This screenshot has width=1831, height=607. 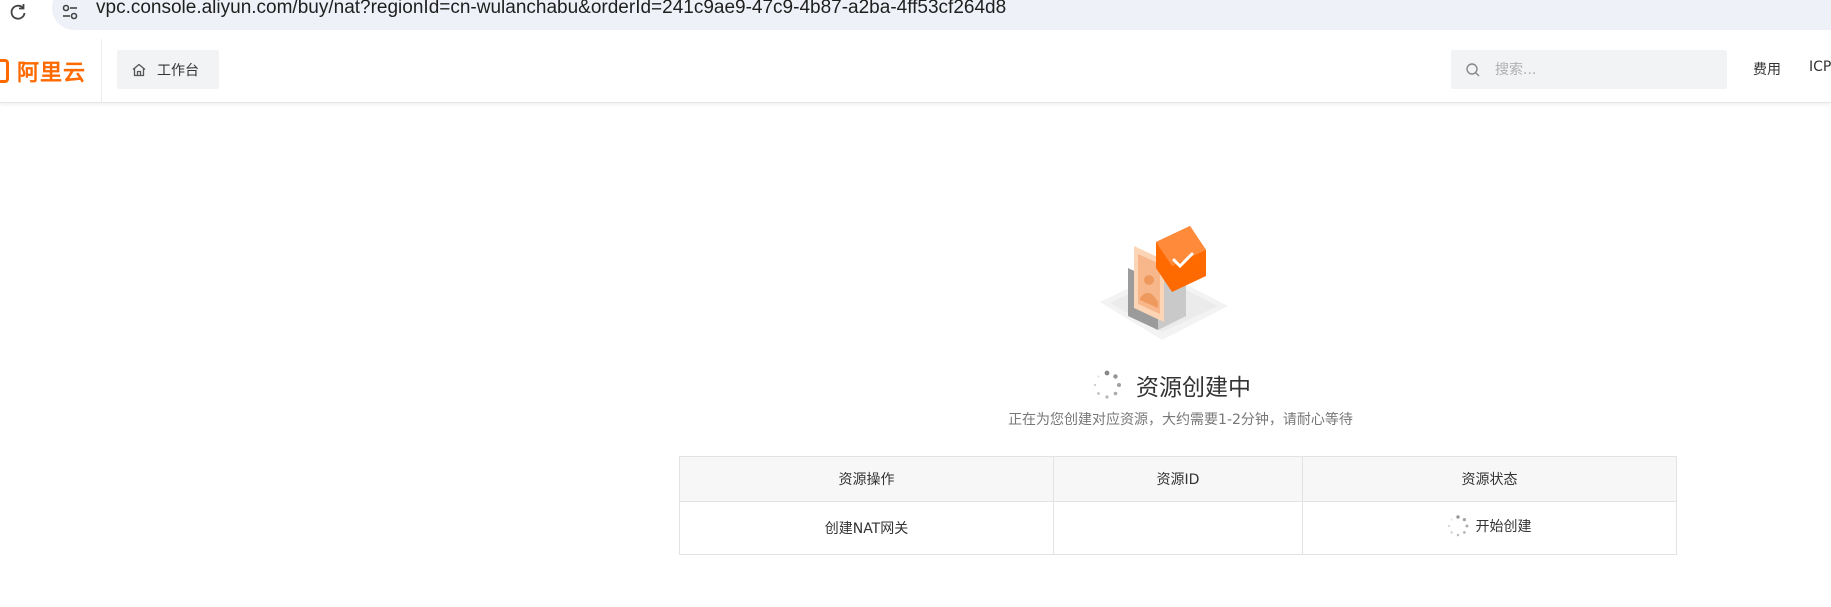 I want to click on reload-icon, so click(x=18, y=12).